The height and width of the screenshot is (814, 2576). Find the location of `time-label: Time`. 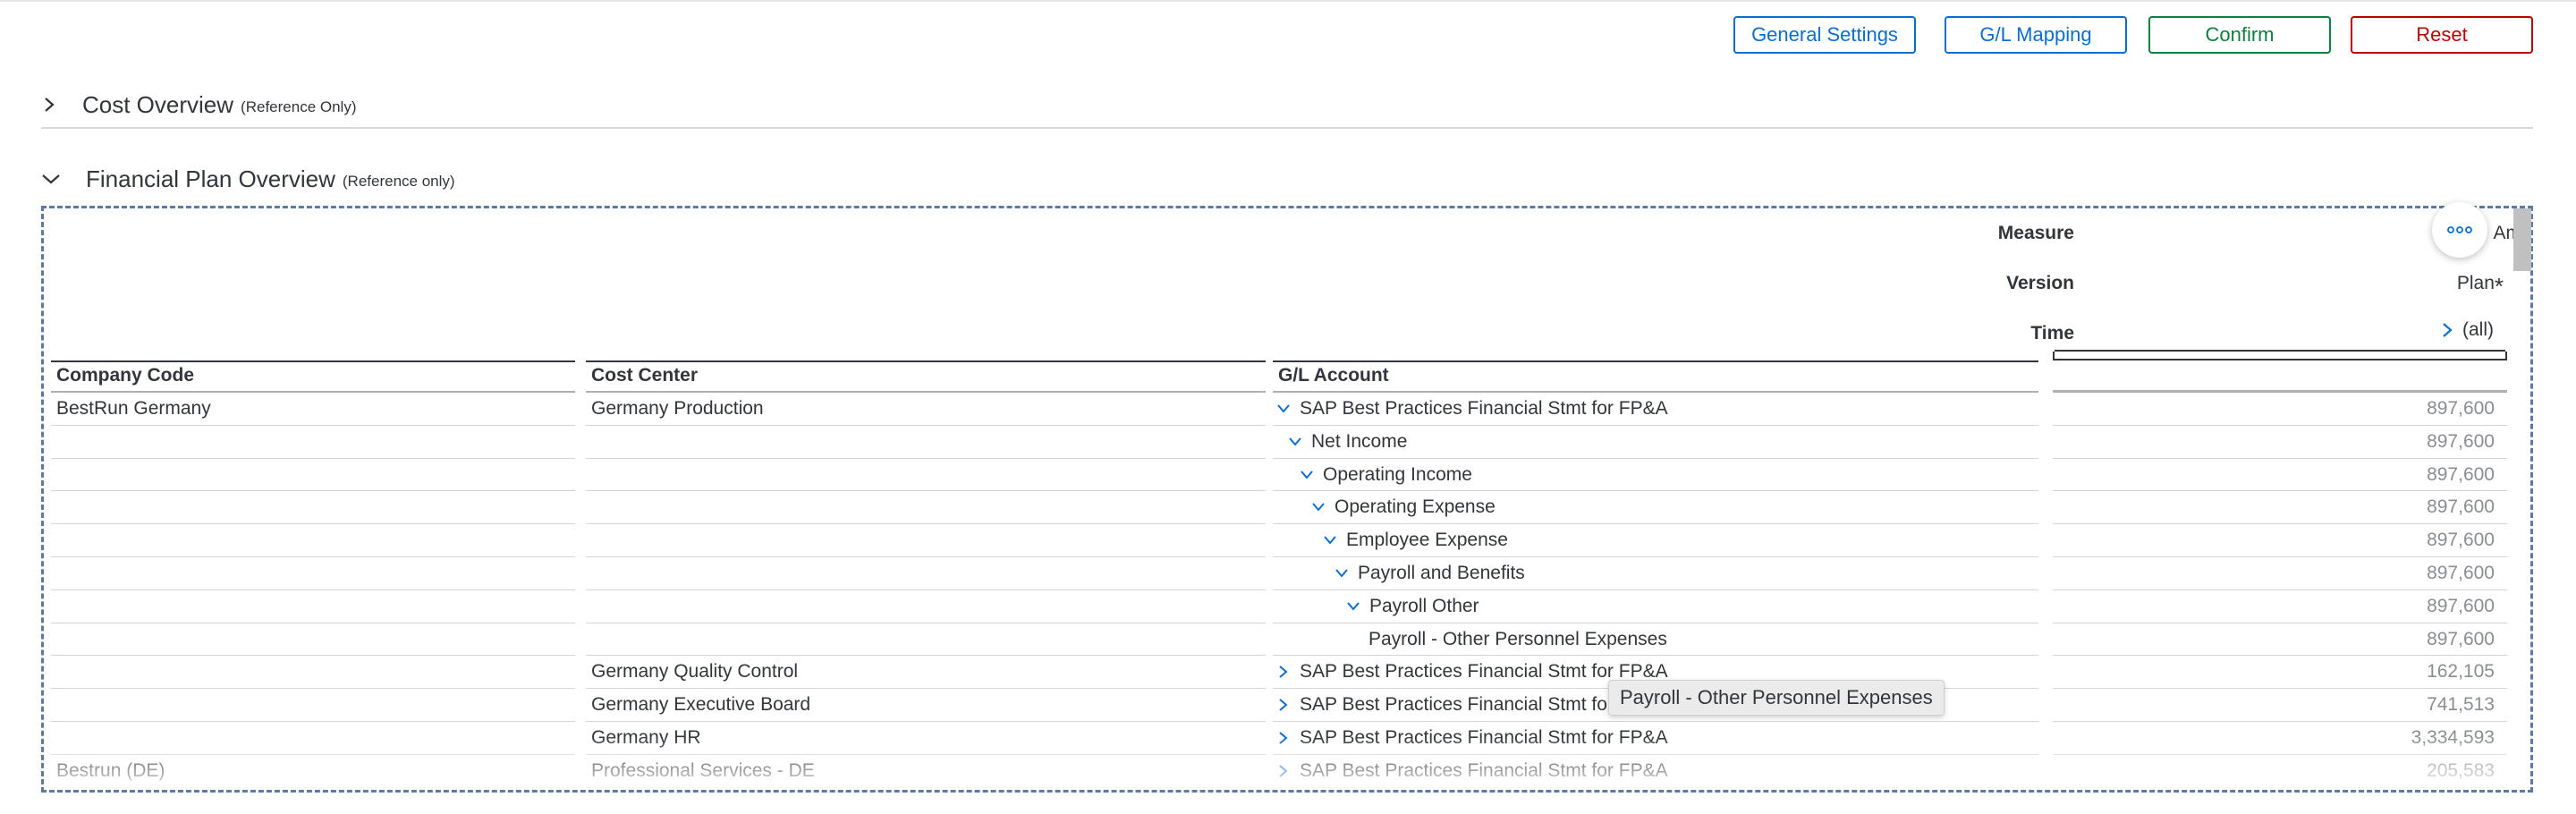

time-label: Time is located at coordinates (2052, 333).